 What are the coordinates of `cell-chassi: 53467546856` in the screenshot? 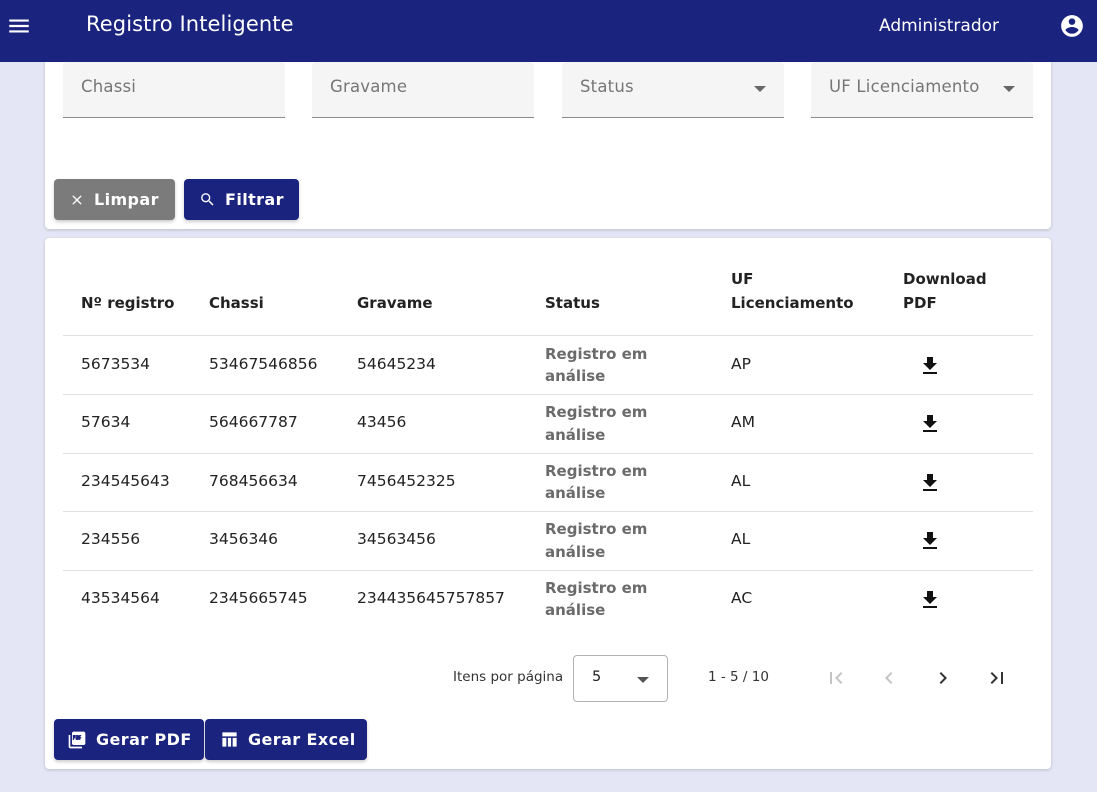 It's located at (263, 363).